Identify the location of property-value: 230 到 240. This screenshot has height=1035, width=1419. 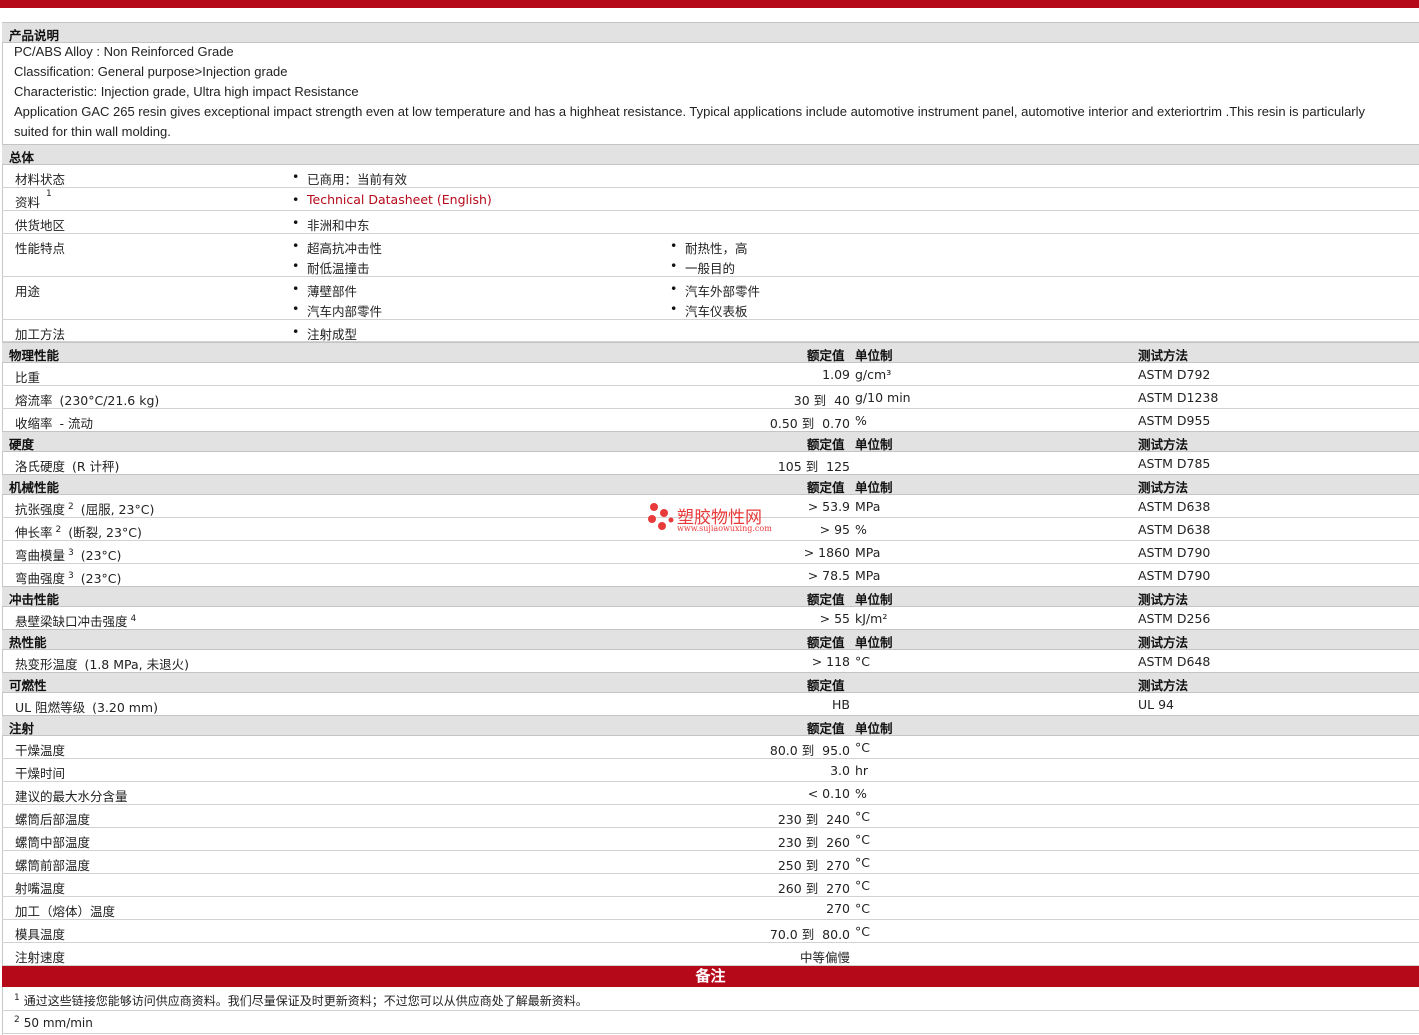
(813, 819).